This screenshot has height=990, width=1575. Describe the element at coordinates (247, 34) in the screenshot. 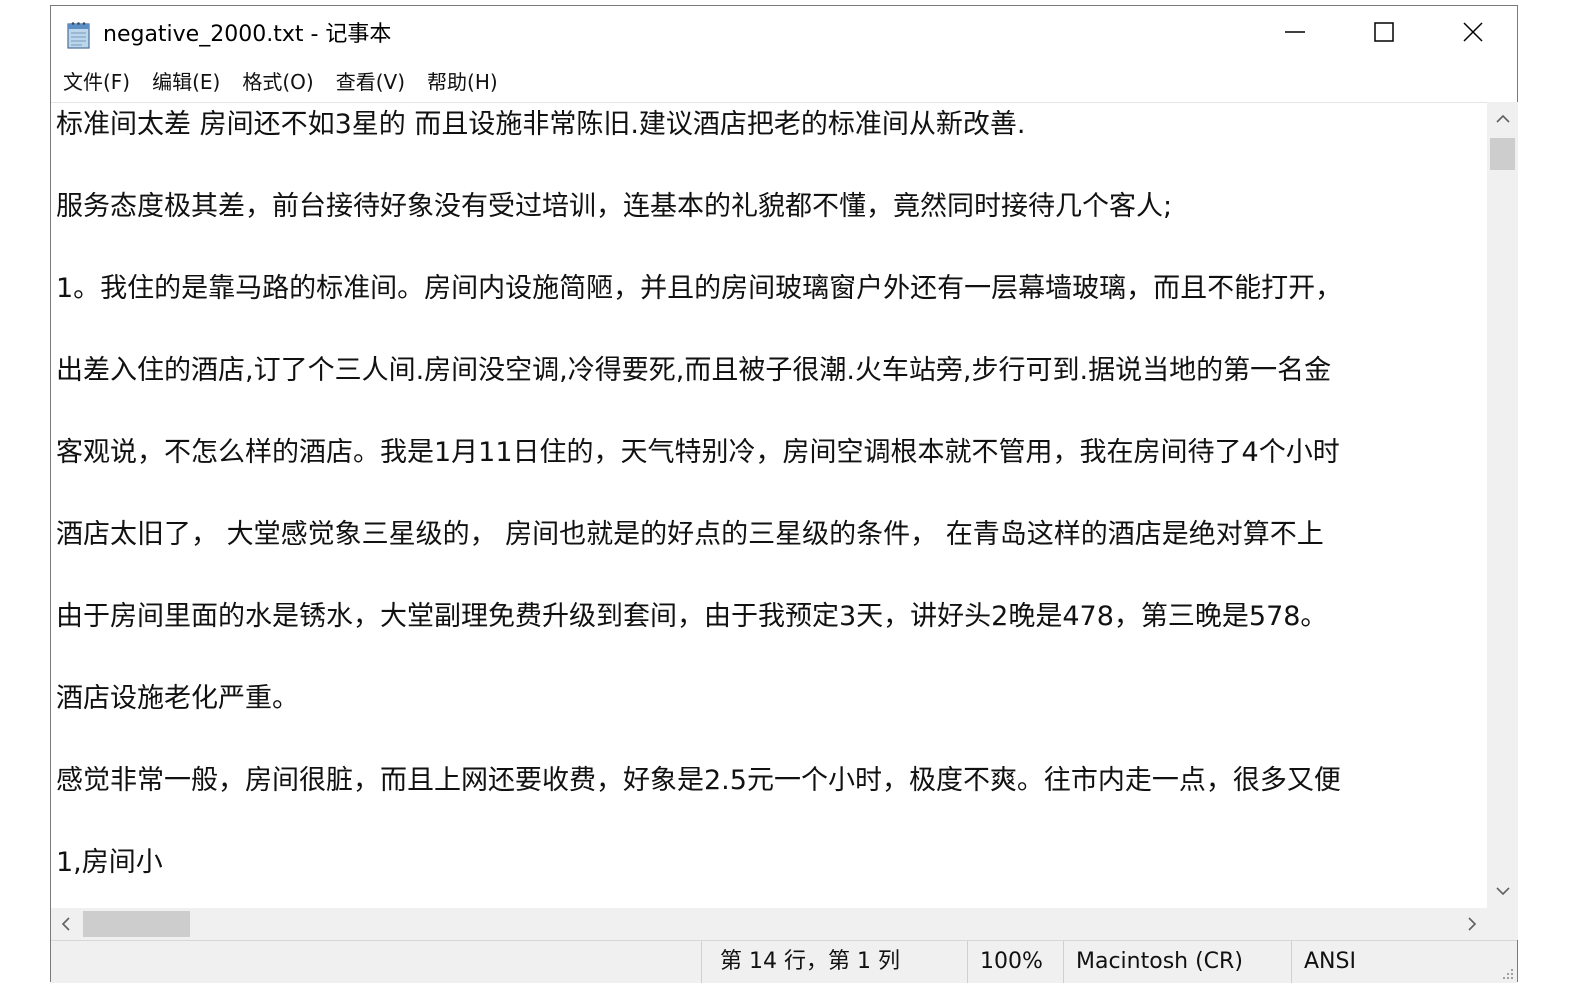

I see `window-title: negative_2000.txt - 记事本` at that location.